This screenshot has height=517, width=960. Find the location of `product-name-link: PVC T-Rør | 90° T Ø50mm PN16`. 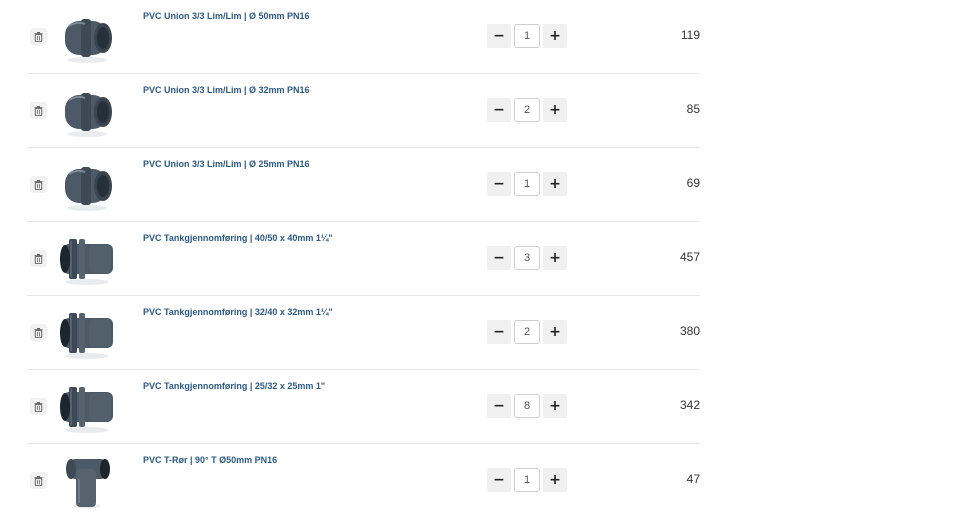

product-name-link: PVC T-Rør | 90° T Ø50mm PN16 is located at coordinates (210, 460).